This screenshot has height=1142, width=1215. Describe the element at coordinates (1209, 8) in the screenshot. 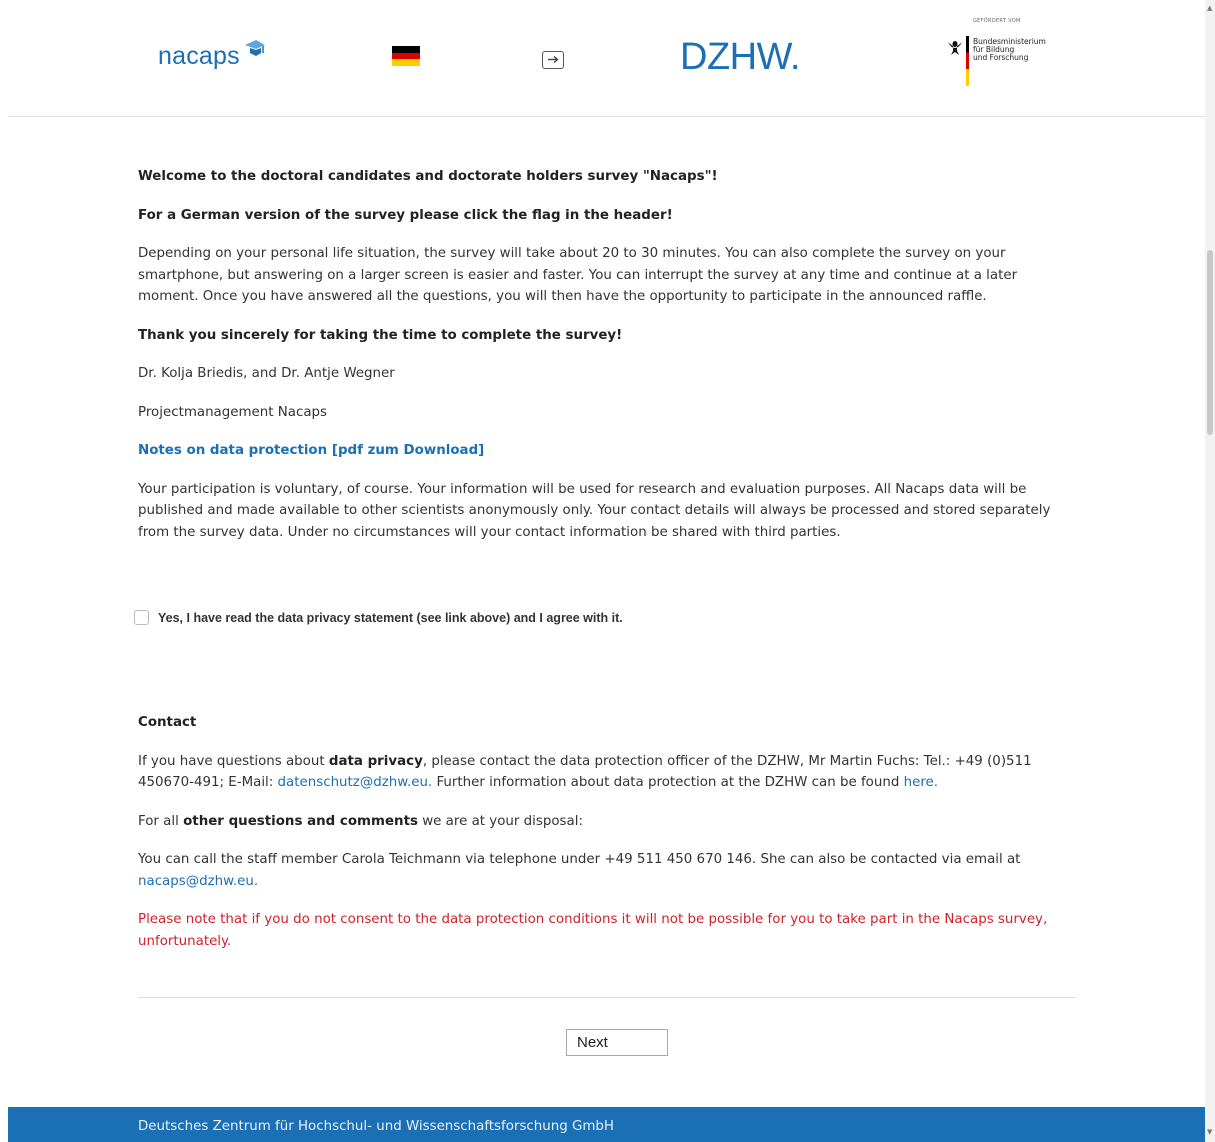

I see `scroll-up-arrow-icon: ▲` at that location.